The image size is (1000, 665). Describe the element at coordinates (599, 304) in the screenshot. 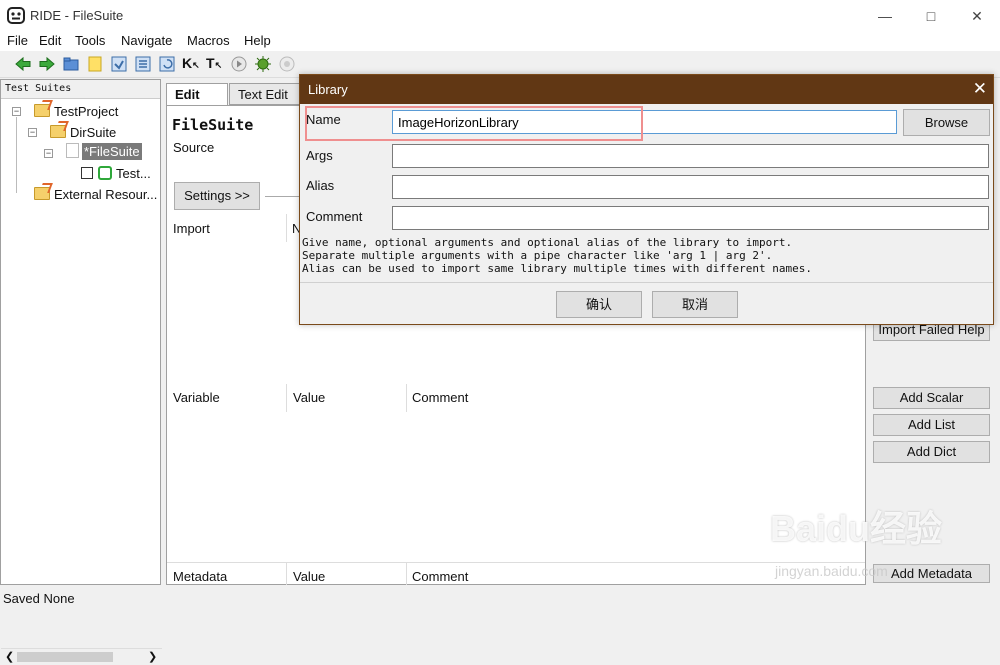

I see `ok-button: 确认` at that location.